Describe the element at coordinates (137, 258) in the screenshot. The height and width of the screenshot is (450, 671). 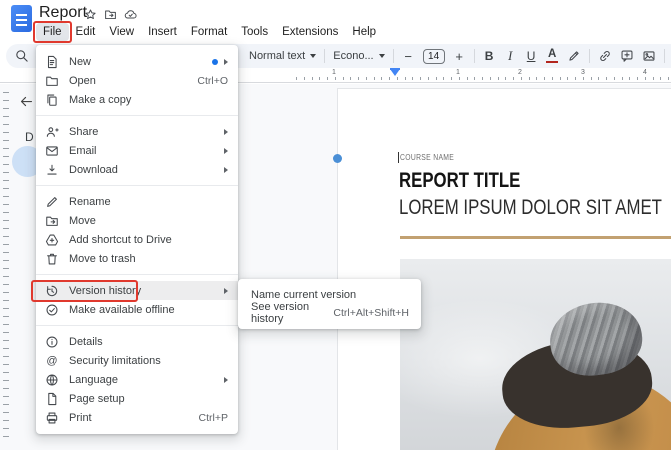
I see `menu-item-move-to-trash: Move to trash` at that location.